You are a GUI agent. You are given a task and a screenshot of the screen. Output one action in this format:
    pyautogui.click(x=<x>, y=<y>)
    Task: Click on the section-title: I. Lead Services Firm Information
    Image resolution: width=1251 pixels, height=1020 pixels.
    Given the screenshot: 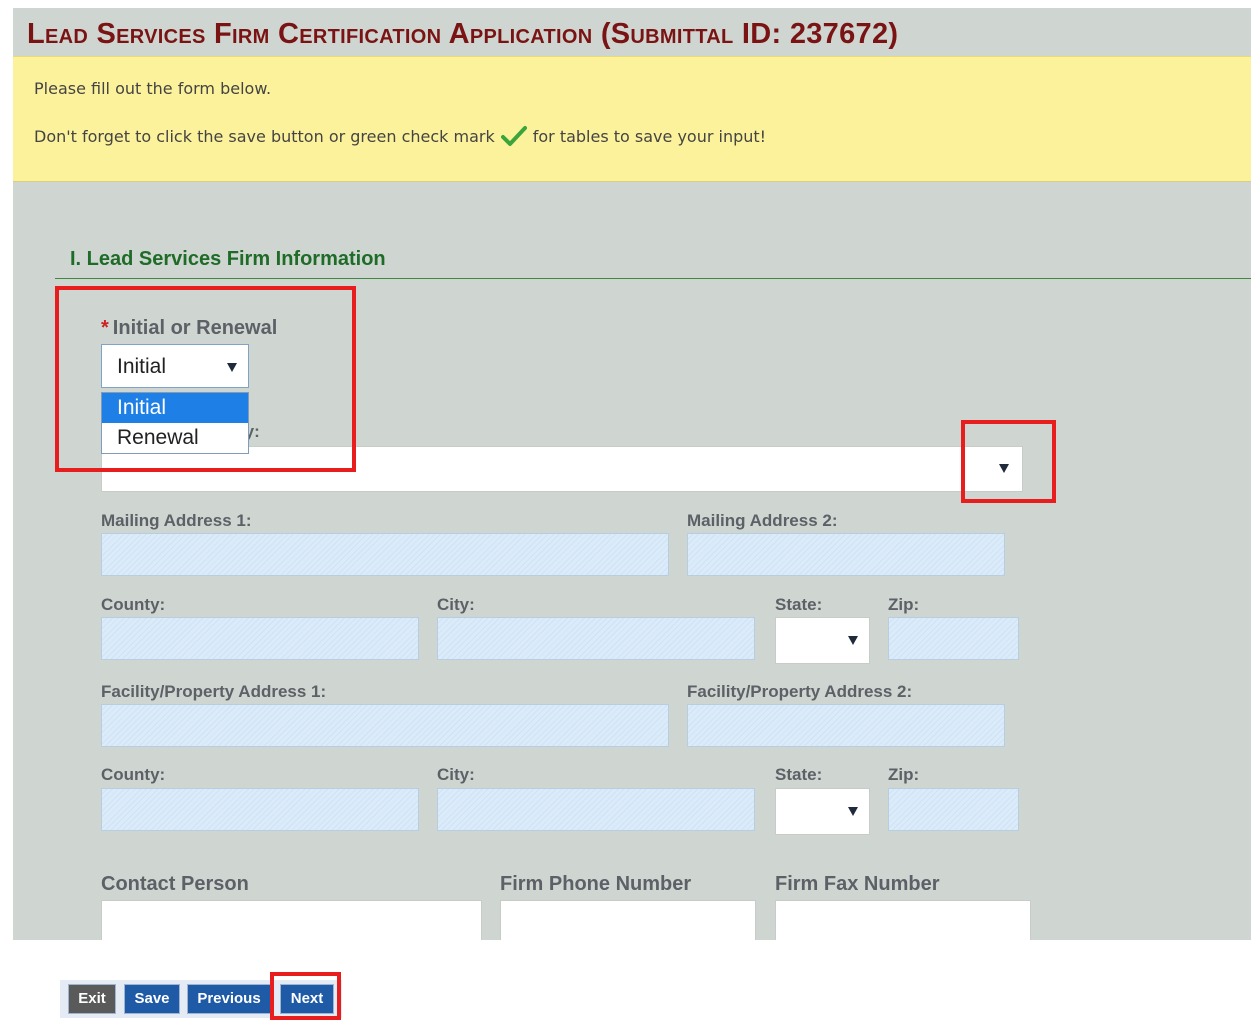 What is the action you would take?
    pyautogui.click(x=228, y=259)
    